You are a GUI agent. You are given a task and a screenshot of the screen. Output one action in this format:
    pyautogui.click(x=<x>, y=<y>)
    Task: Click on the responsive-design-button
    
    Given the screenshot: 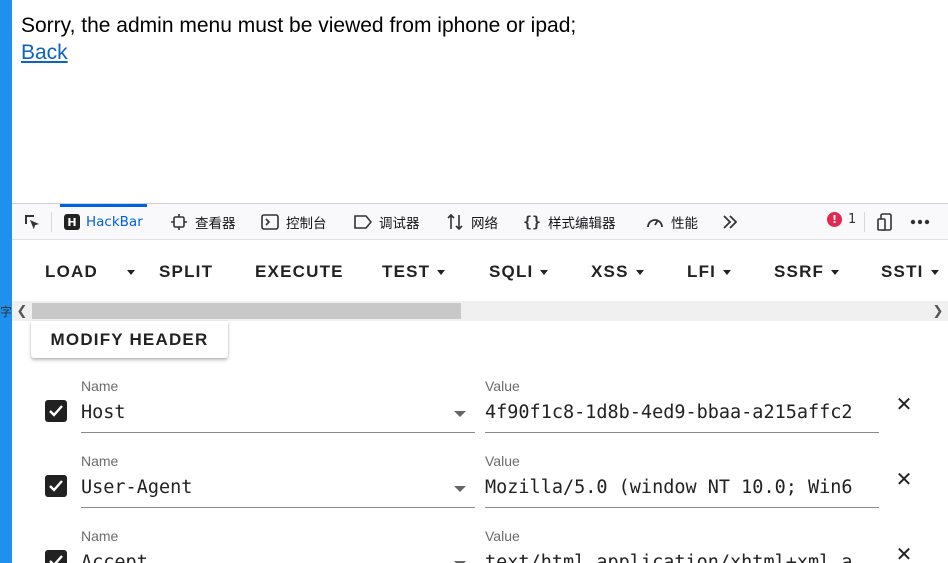 What is the action you would take?
    pyautogui.click(x=889, y=222)
    